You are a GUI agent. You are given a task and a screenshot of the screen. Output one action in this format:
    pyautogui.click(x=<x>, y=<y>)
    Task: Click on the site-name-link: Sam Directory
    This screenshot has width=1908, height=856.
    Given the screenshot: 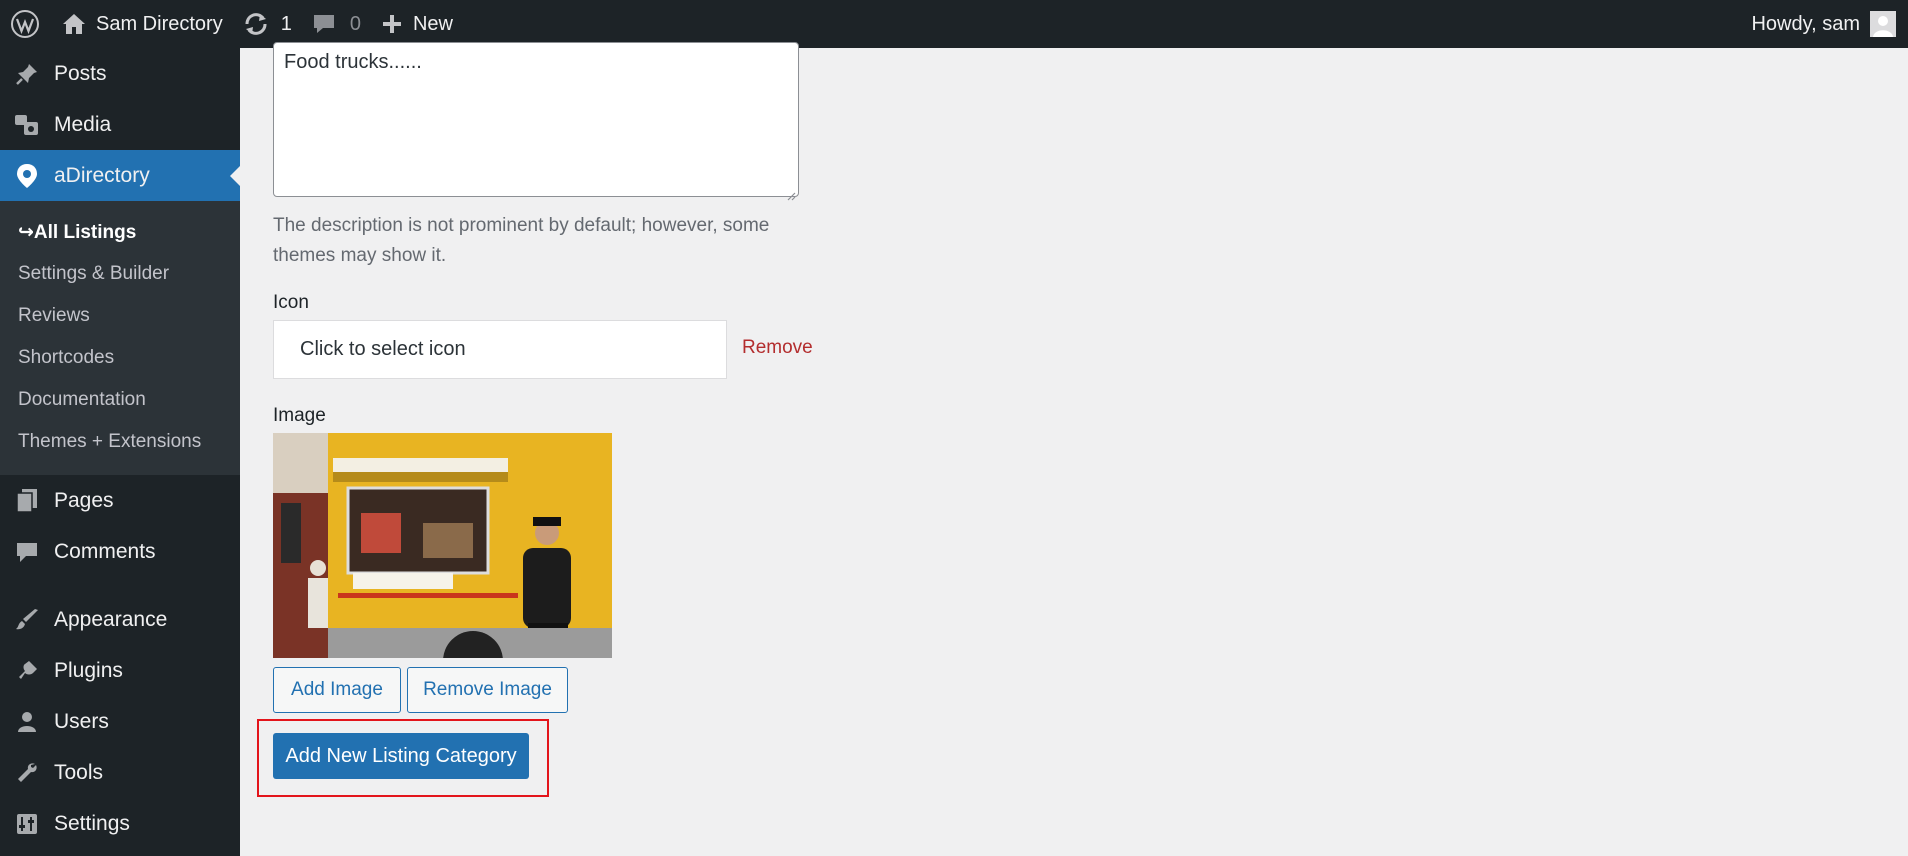 What is the action you would take?
    pyautogui.click(x=142, y=24)
    